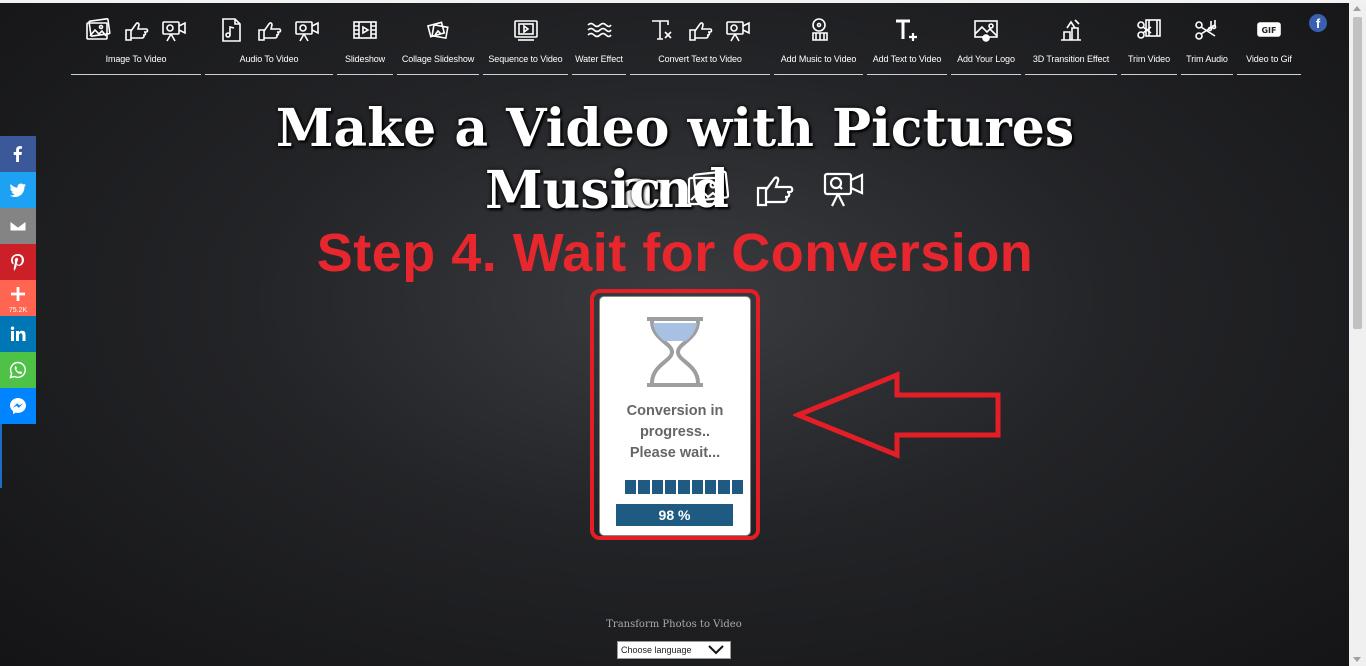 The image size is (1366, 666). Describe the element at coordinates (674, 515) in the screenshot. I see `progress-percent: 98 %` at that location.